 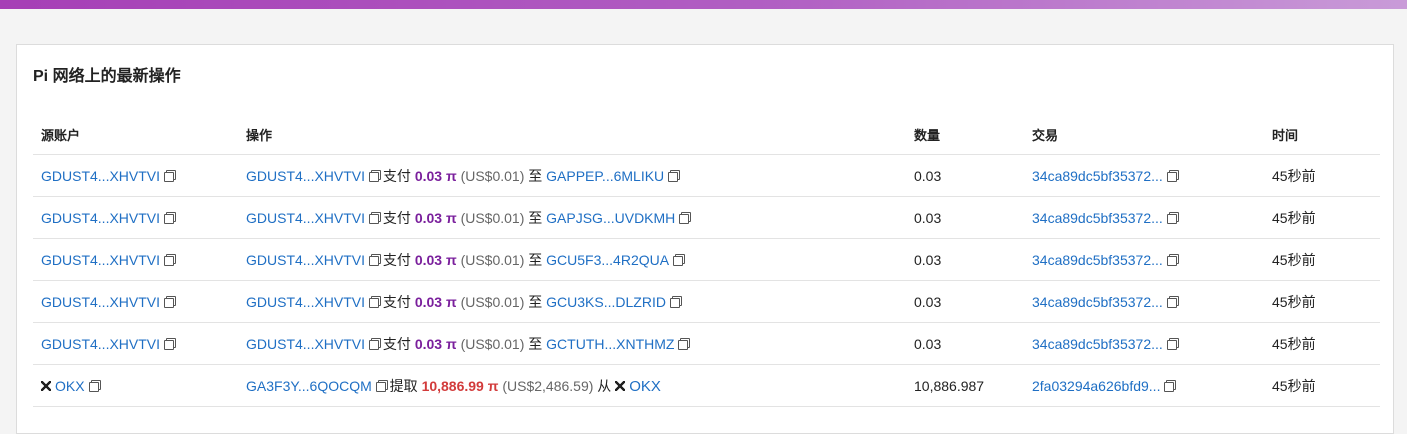 I want to click on quantity-cell: 0.03, so click(x=965, y=259).